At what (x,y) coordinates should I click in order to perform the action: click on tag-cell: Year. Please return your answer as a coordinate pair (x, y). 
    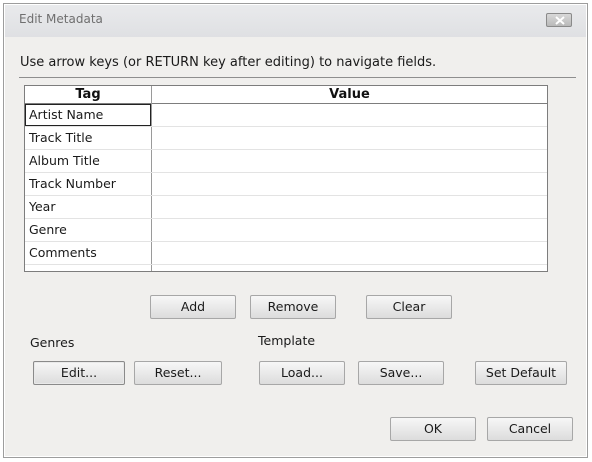
    Looking at the image, I should click on (42, 206).